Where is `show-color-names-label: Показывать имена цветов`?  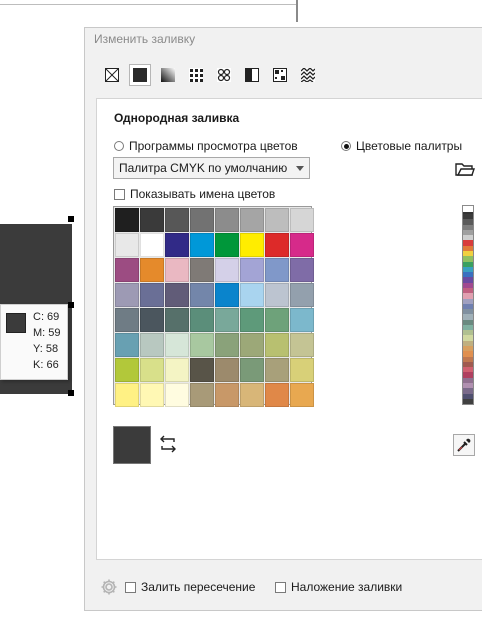 show-color-names-label: Показывать имена цветов is located at coordinates (203, 194).